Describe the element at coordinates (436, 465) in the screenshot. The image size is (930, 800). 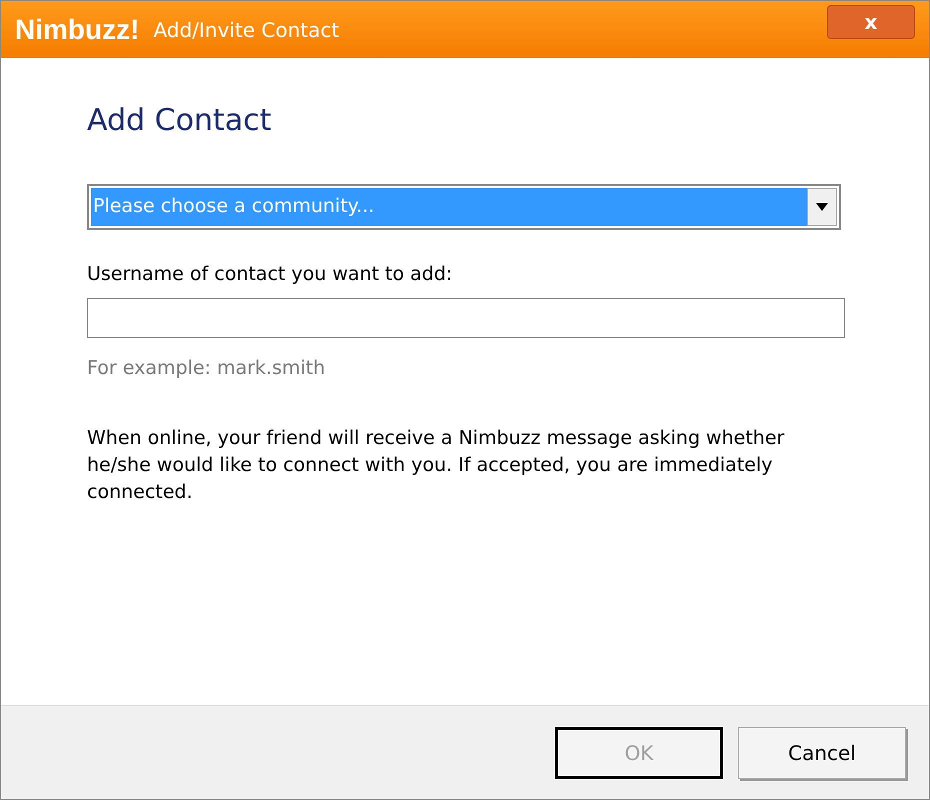
I see `description-text: When online, your friend will receive a Nimbuzz message asking whether he/she would like to connect with you. If accepted, you are immediately connected.` at that location.